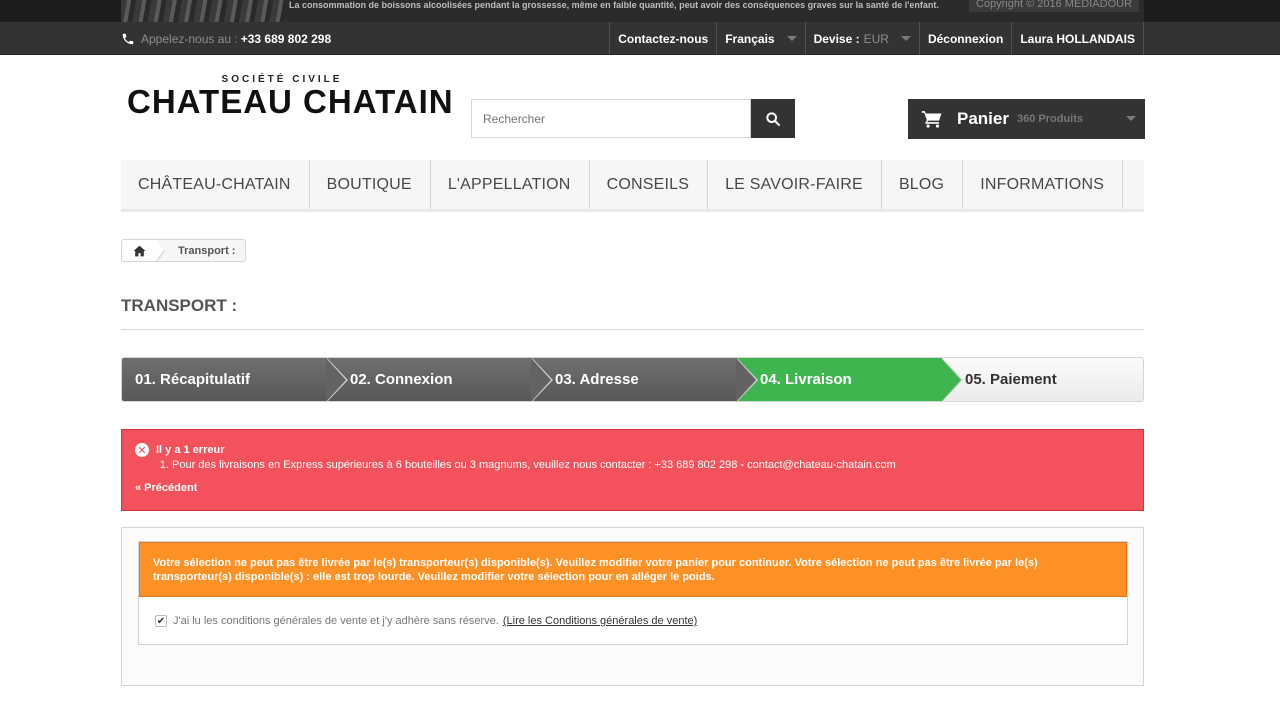 The width and height of the screenshot is (1280, 720). What do you see at coordinates (370, 184) in the screenshot?
I see `nav-item-boutique: BOUTIQUE` at bounding box center [370, 184].